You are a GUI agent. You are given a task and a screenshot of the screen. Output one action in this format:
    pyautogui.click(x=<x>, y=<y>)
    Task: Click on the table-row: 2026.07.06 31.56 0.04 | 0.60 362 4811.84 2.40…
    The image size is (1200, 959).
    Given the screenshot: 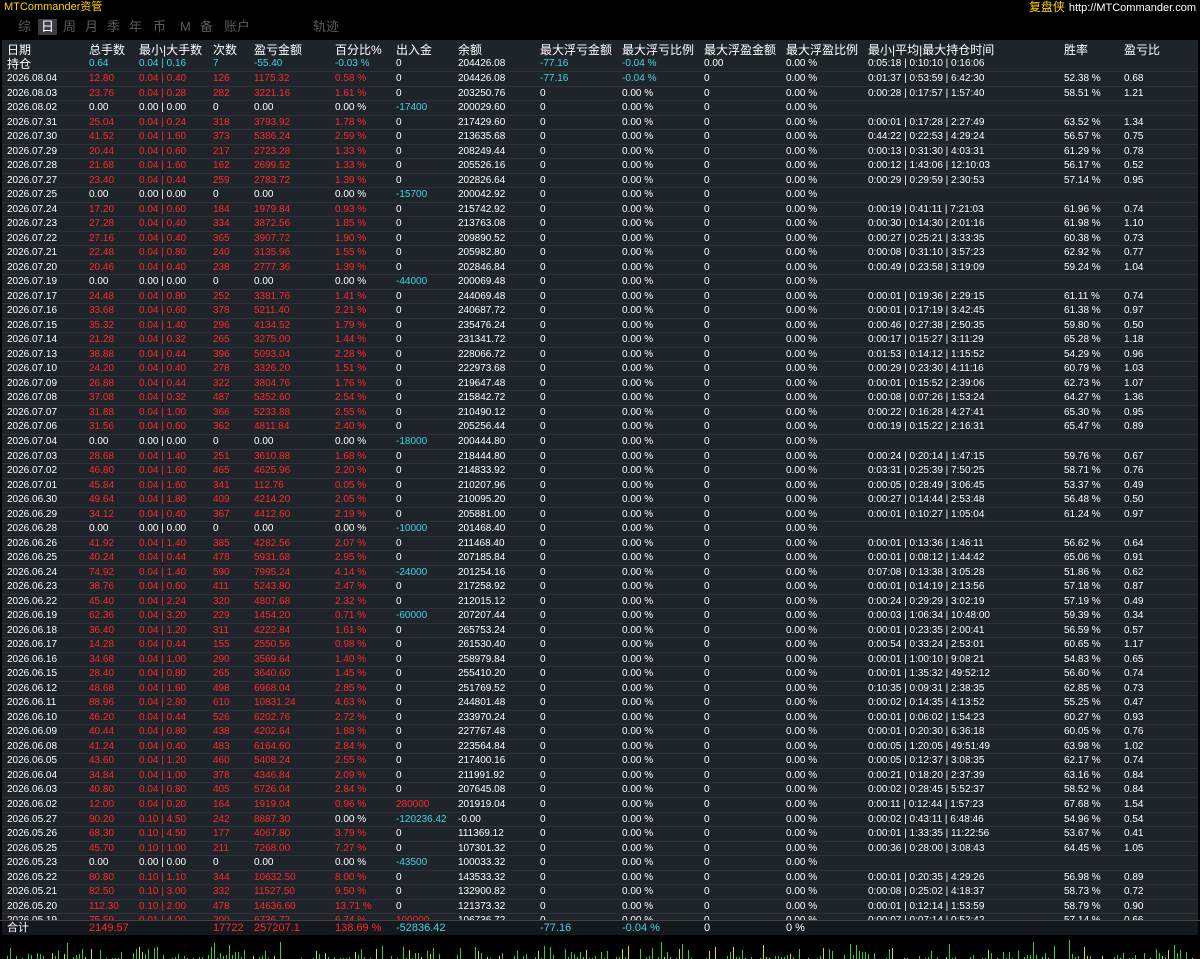 What is the action you would take?
    pyautogui.click(x=600, y=427)
    